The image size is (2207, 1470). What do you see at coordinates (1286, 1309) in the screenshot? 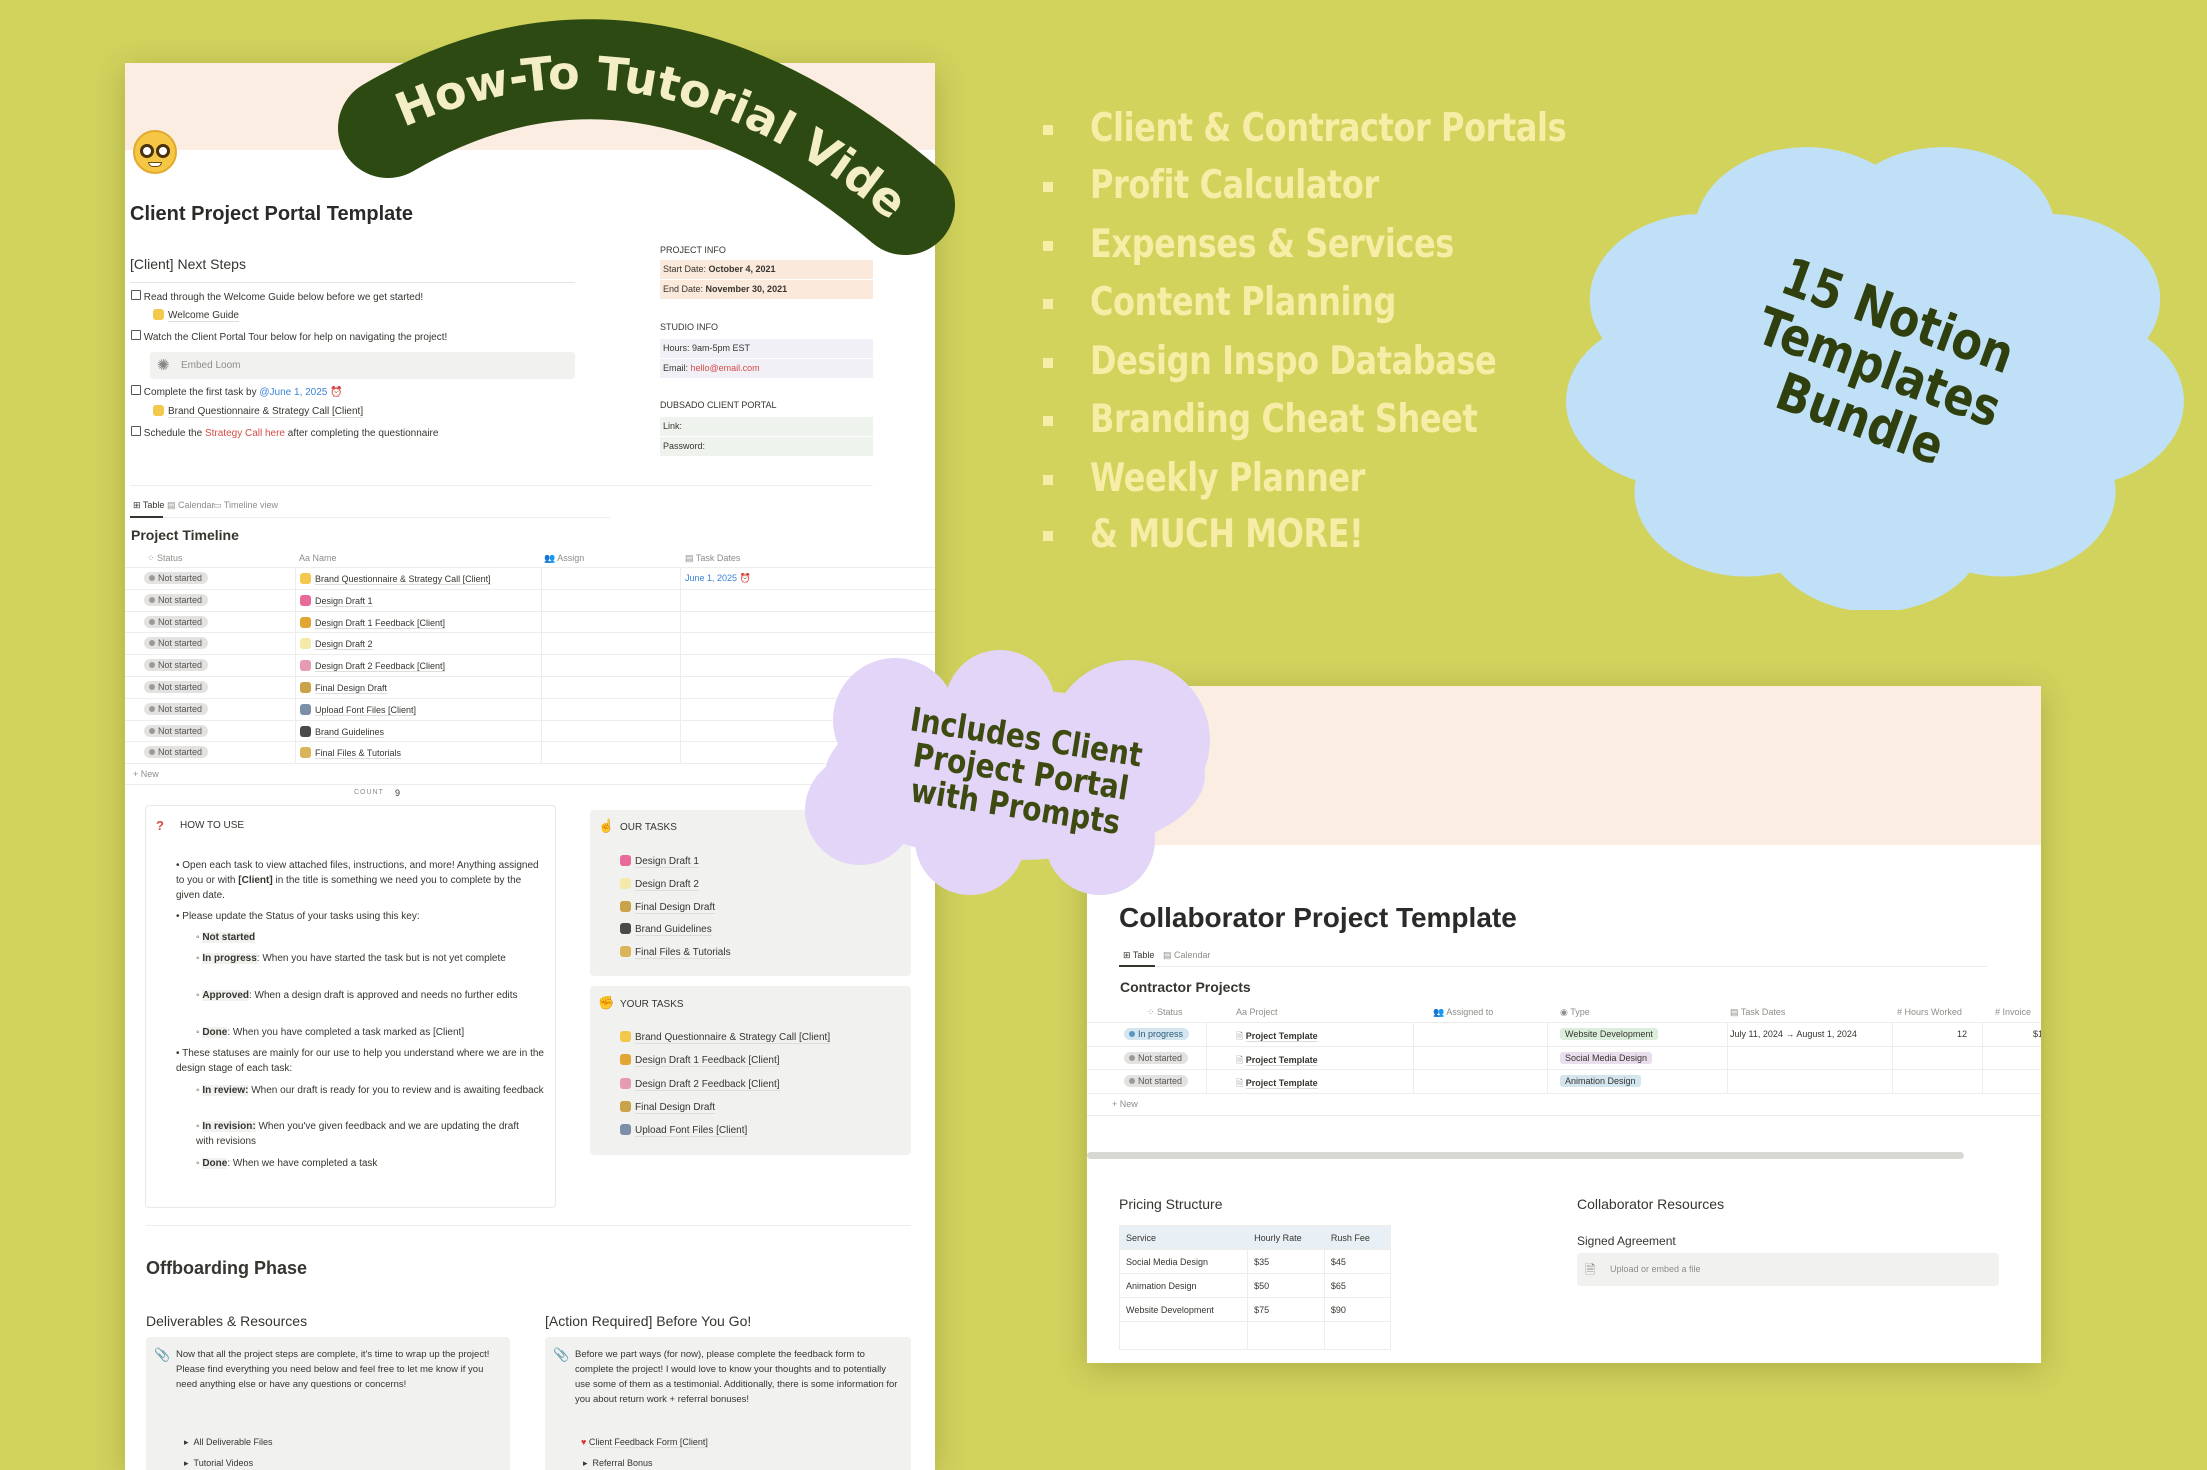
I see `table-cell: $75` at bounding box center [1286, 1309].